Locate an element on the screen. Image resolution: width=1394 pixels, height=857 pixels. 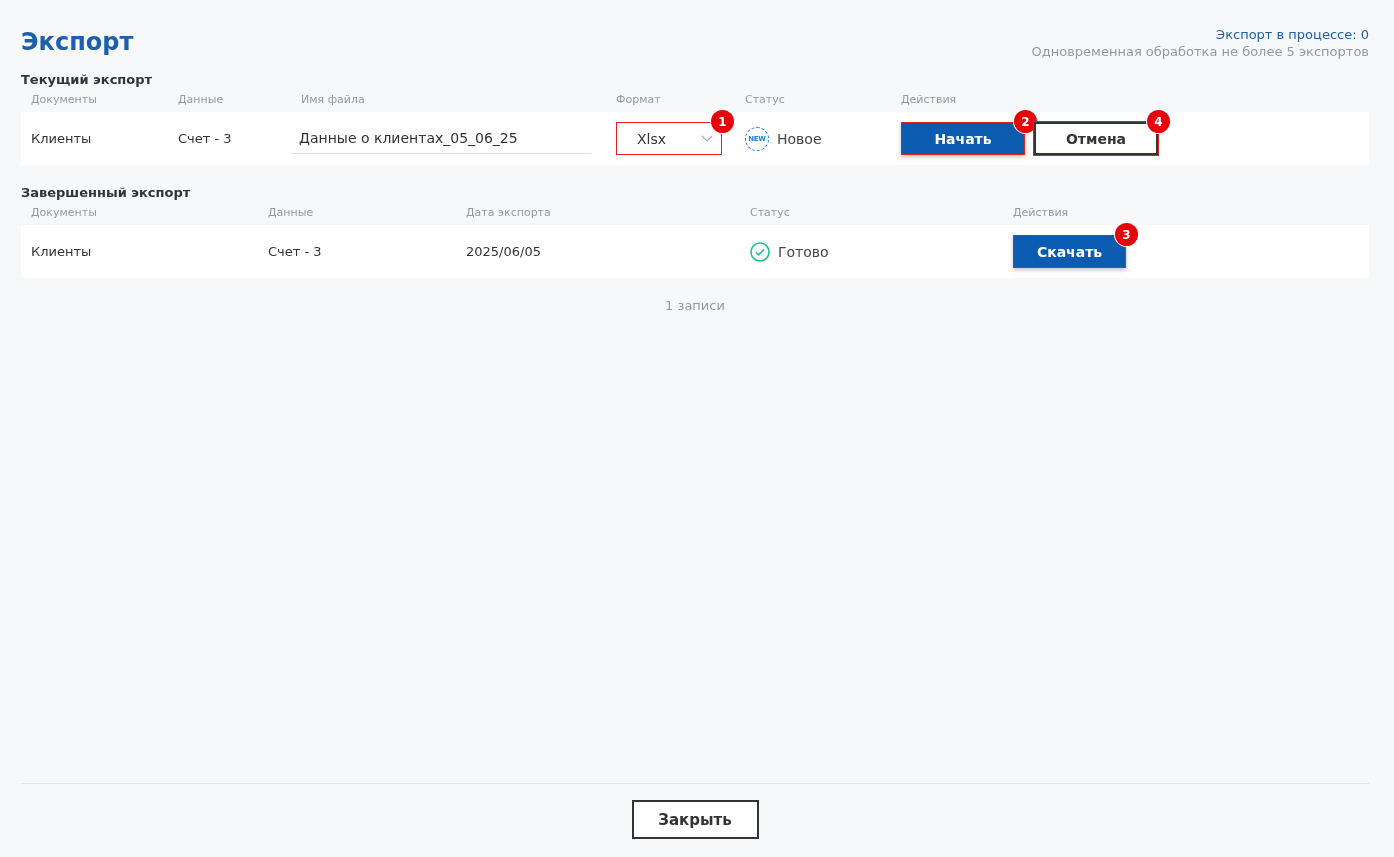
callout-marker: 4 is located at coordinates (1158, 121).